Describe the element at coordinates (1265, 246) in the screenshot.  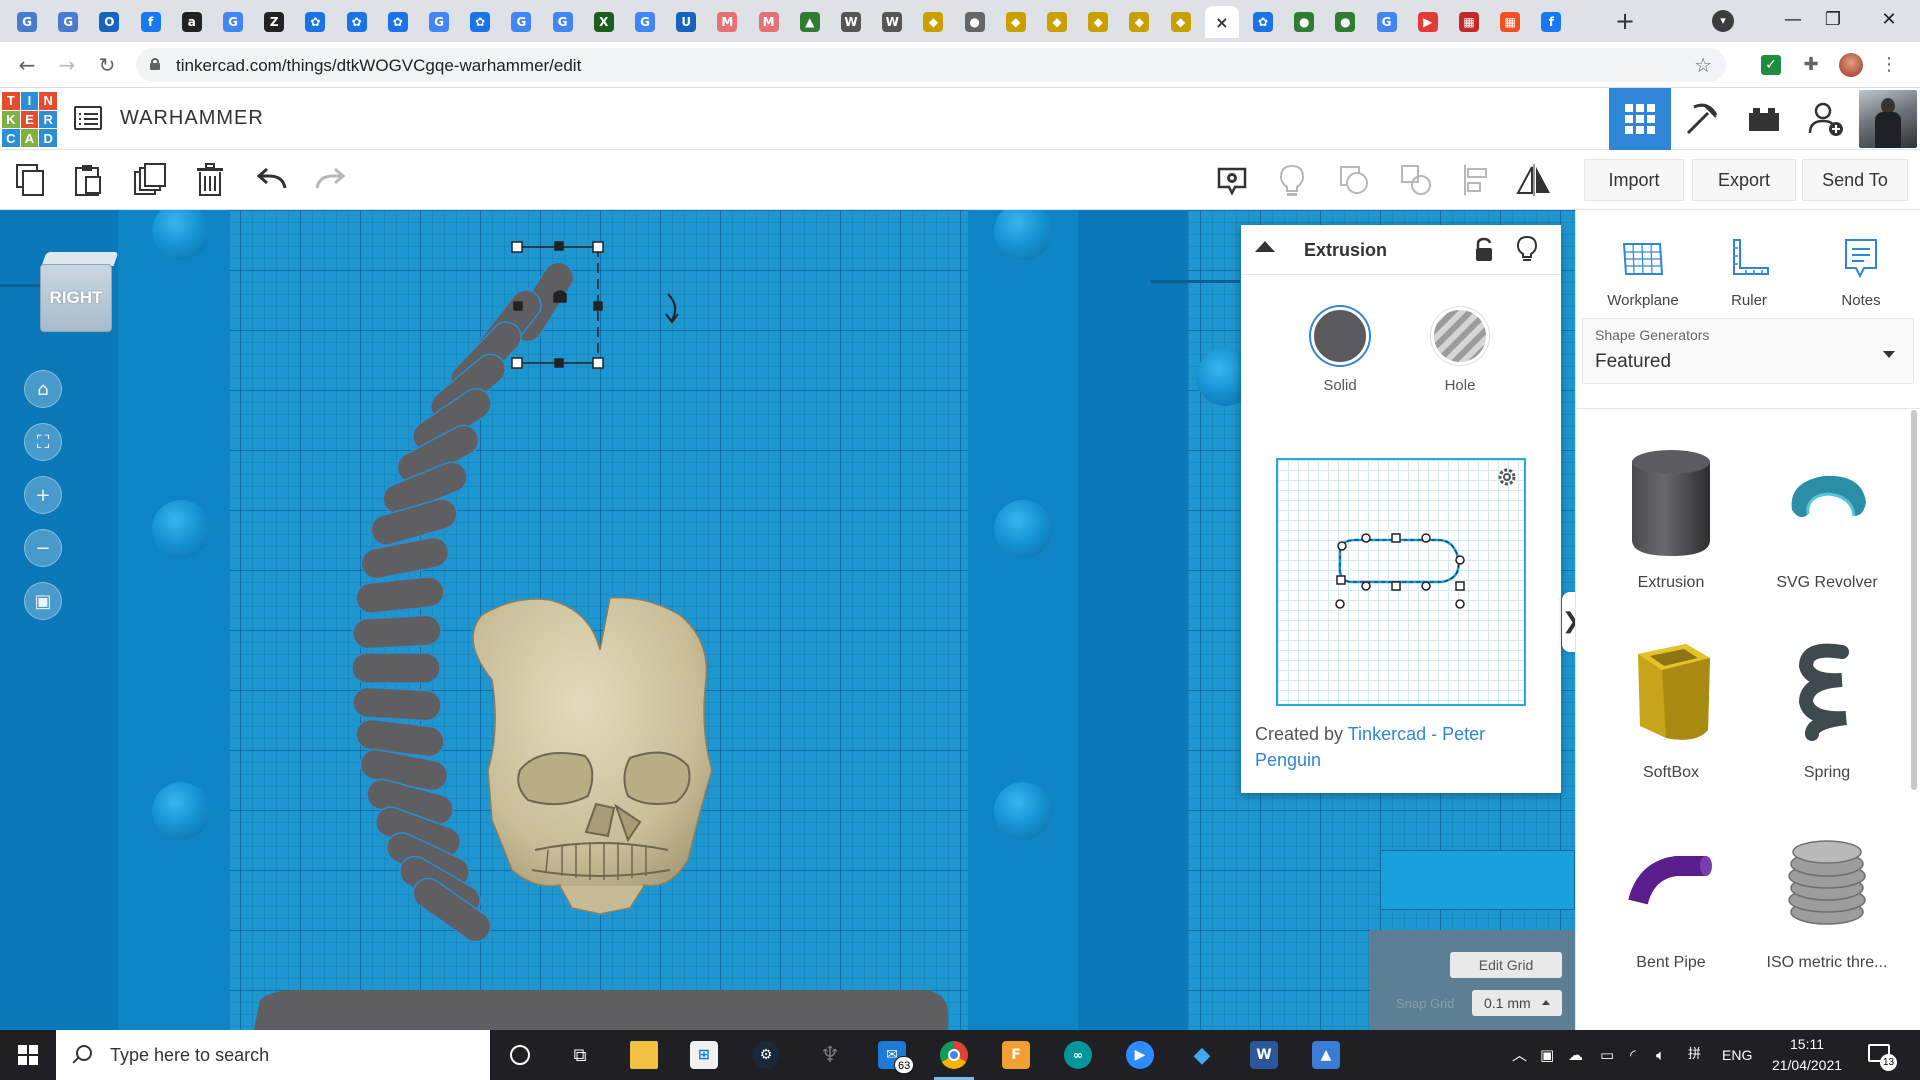
I see `collapse-inspector-icon` at that location.